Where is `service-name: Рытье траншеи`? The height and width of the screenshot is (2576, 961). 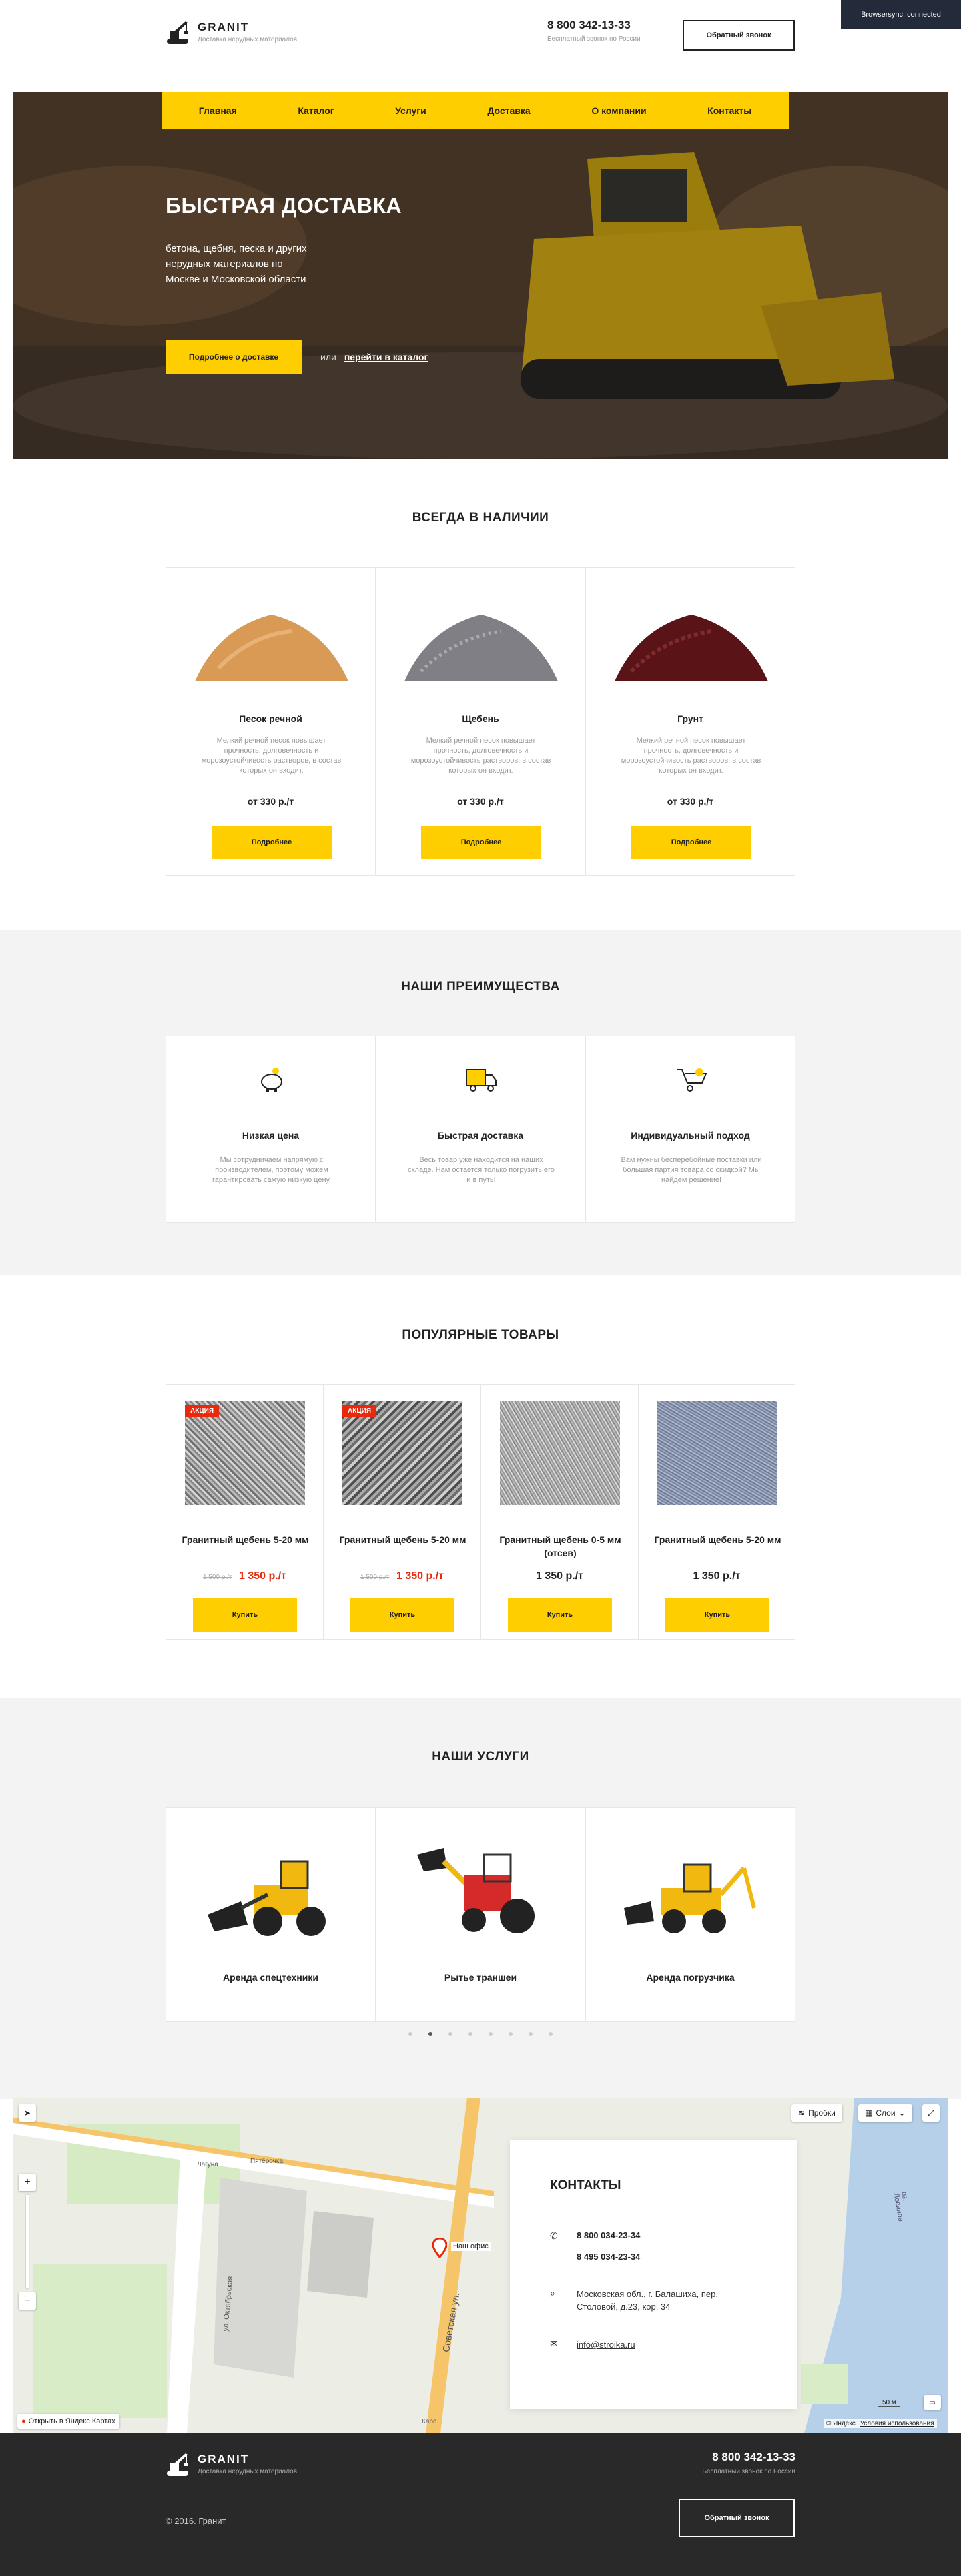 service-name: Рытье траншеи is located at coordinates (480, 1977).